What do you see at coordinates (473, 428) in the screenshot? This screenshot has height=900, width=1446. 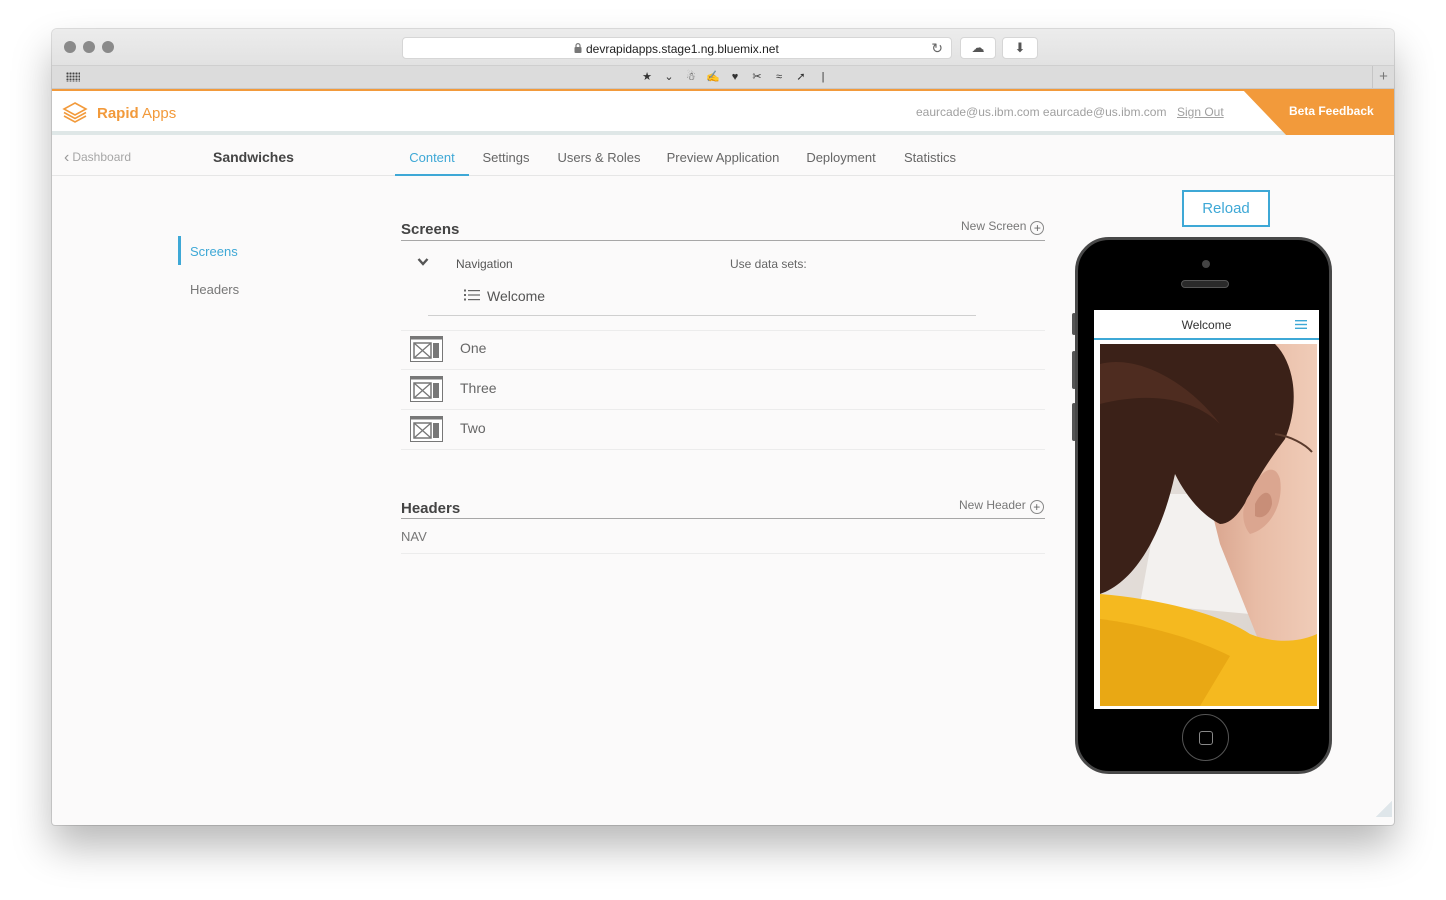 I see `screen-item-two: Two` at bounding box center [473, 428].